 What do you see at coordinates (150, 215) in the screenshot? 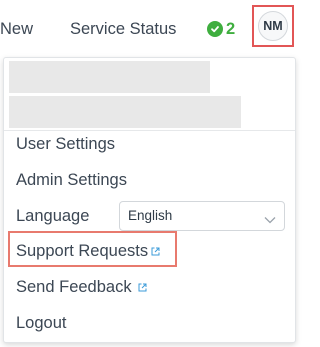
I see `language-select-value: English` at bounding box center [150, 215].